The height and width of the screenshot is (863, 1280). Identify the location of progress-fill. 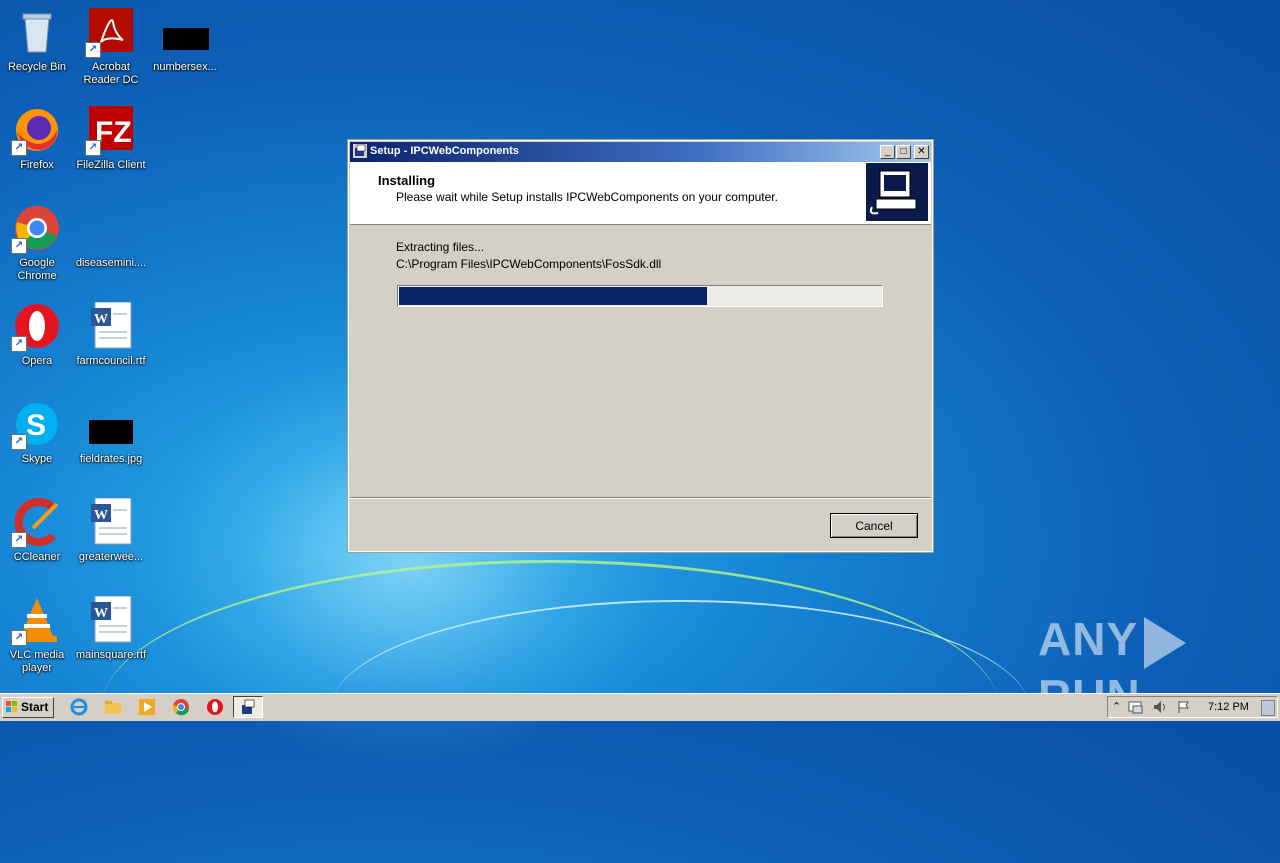
(553, 296).